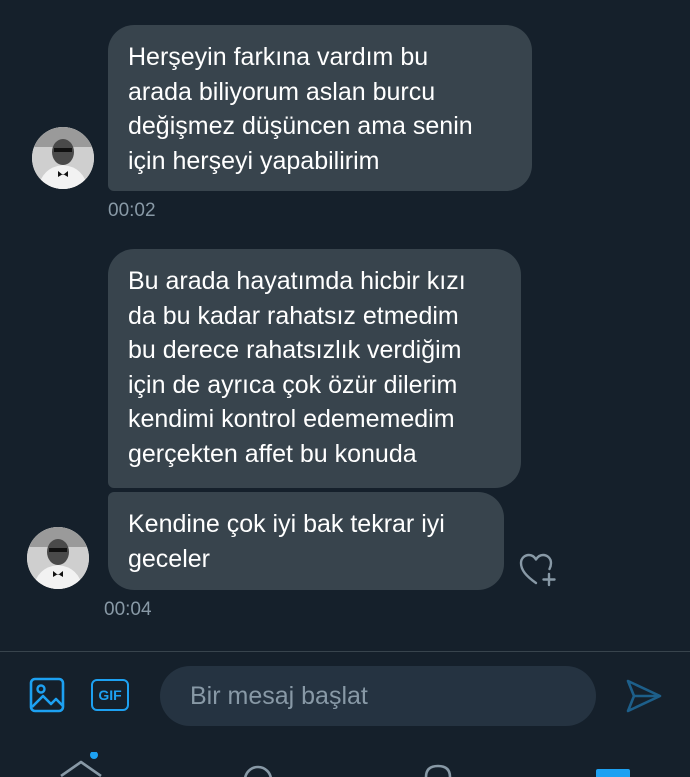  I want to click on gif-label: GIF, so click(110, 695).